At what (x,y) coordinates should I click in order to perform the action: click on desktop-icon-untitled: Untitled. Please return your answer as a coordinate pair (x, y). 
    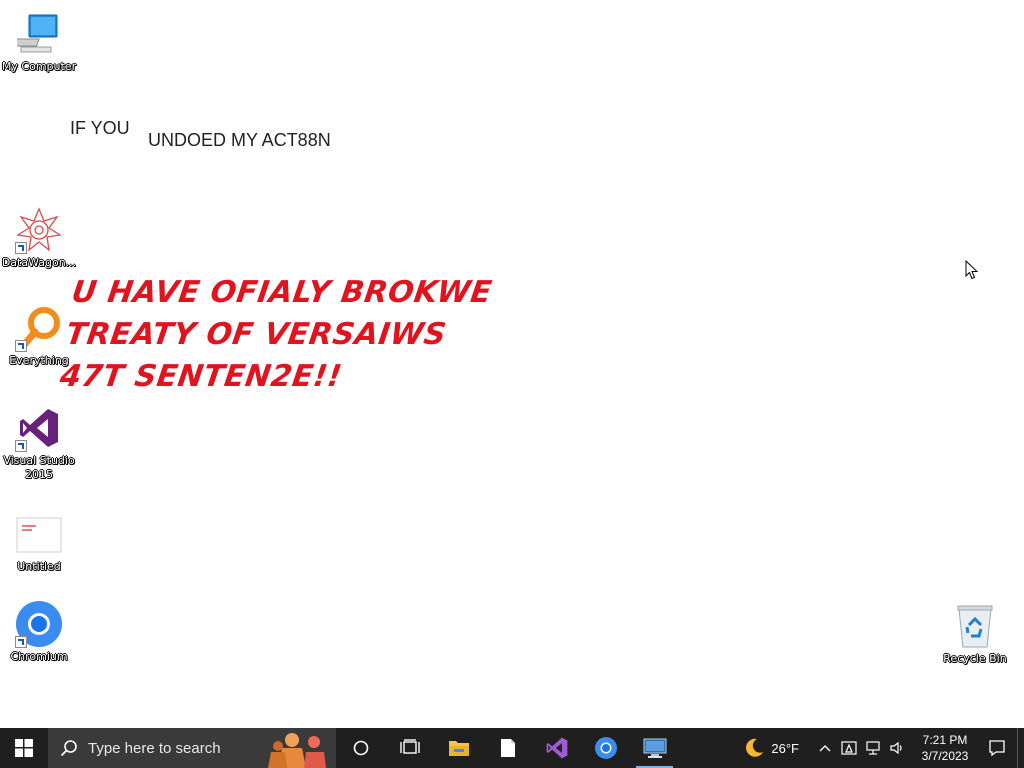
    Looking at the image, I should click on (39, 542).